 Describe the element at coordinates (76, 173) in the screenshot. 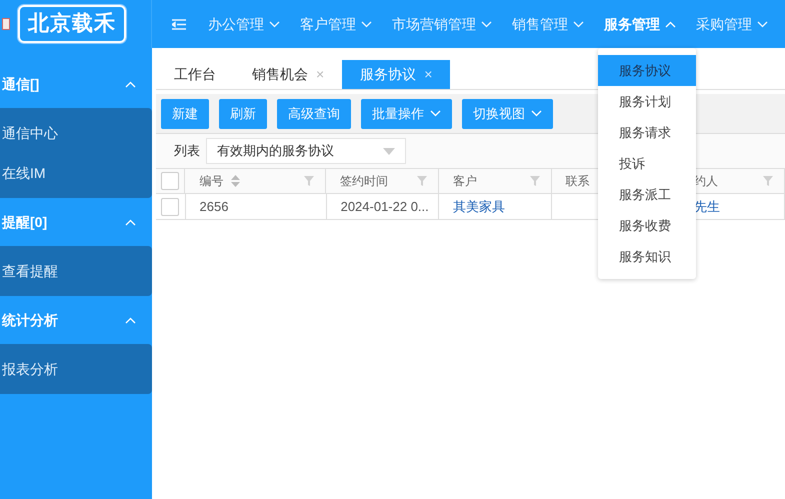

I see `sidebar-item: 在线IM` at that location.